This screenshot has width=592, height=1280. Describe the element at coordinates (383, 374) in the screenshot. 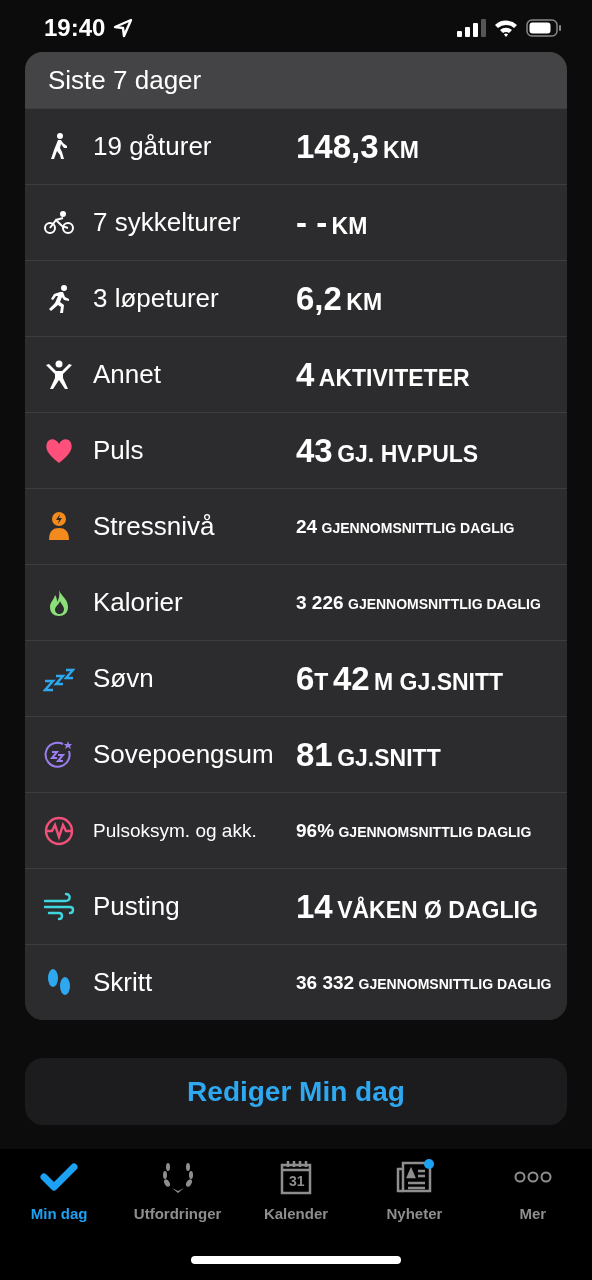

I see `row-value: 4AKTIVITETER` at that location.